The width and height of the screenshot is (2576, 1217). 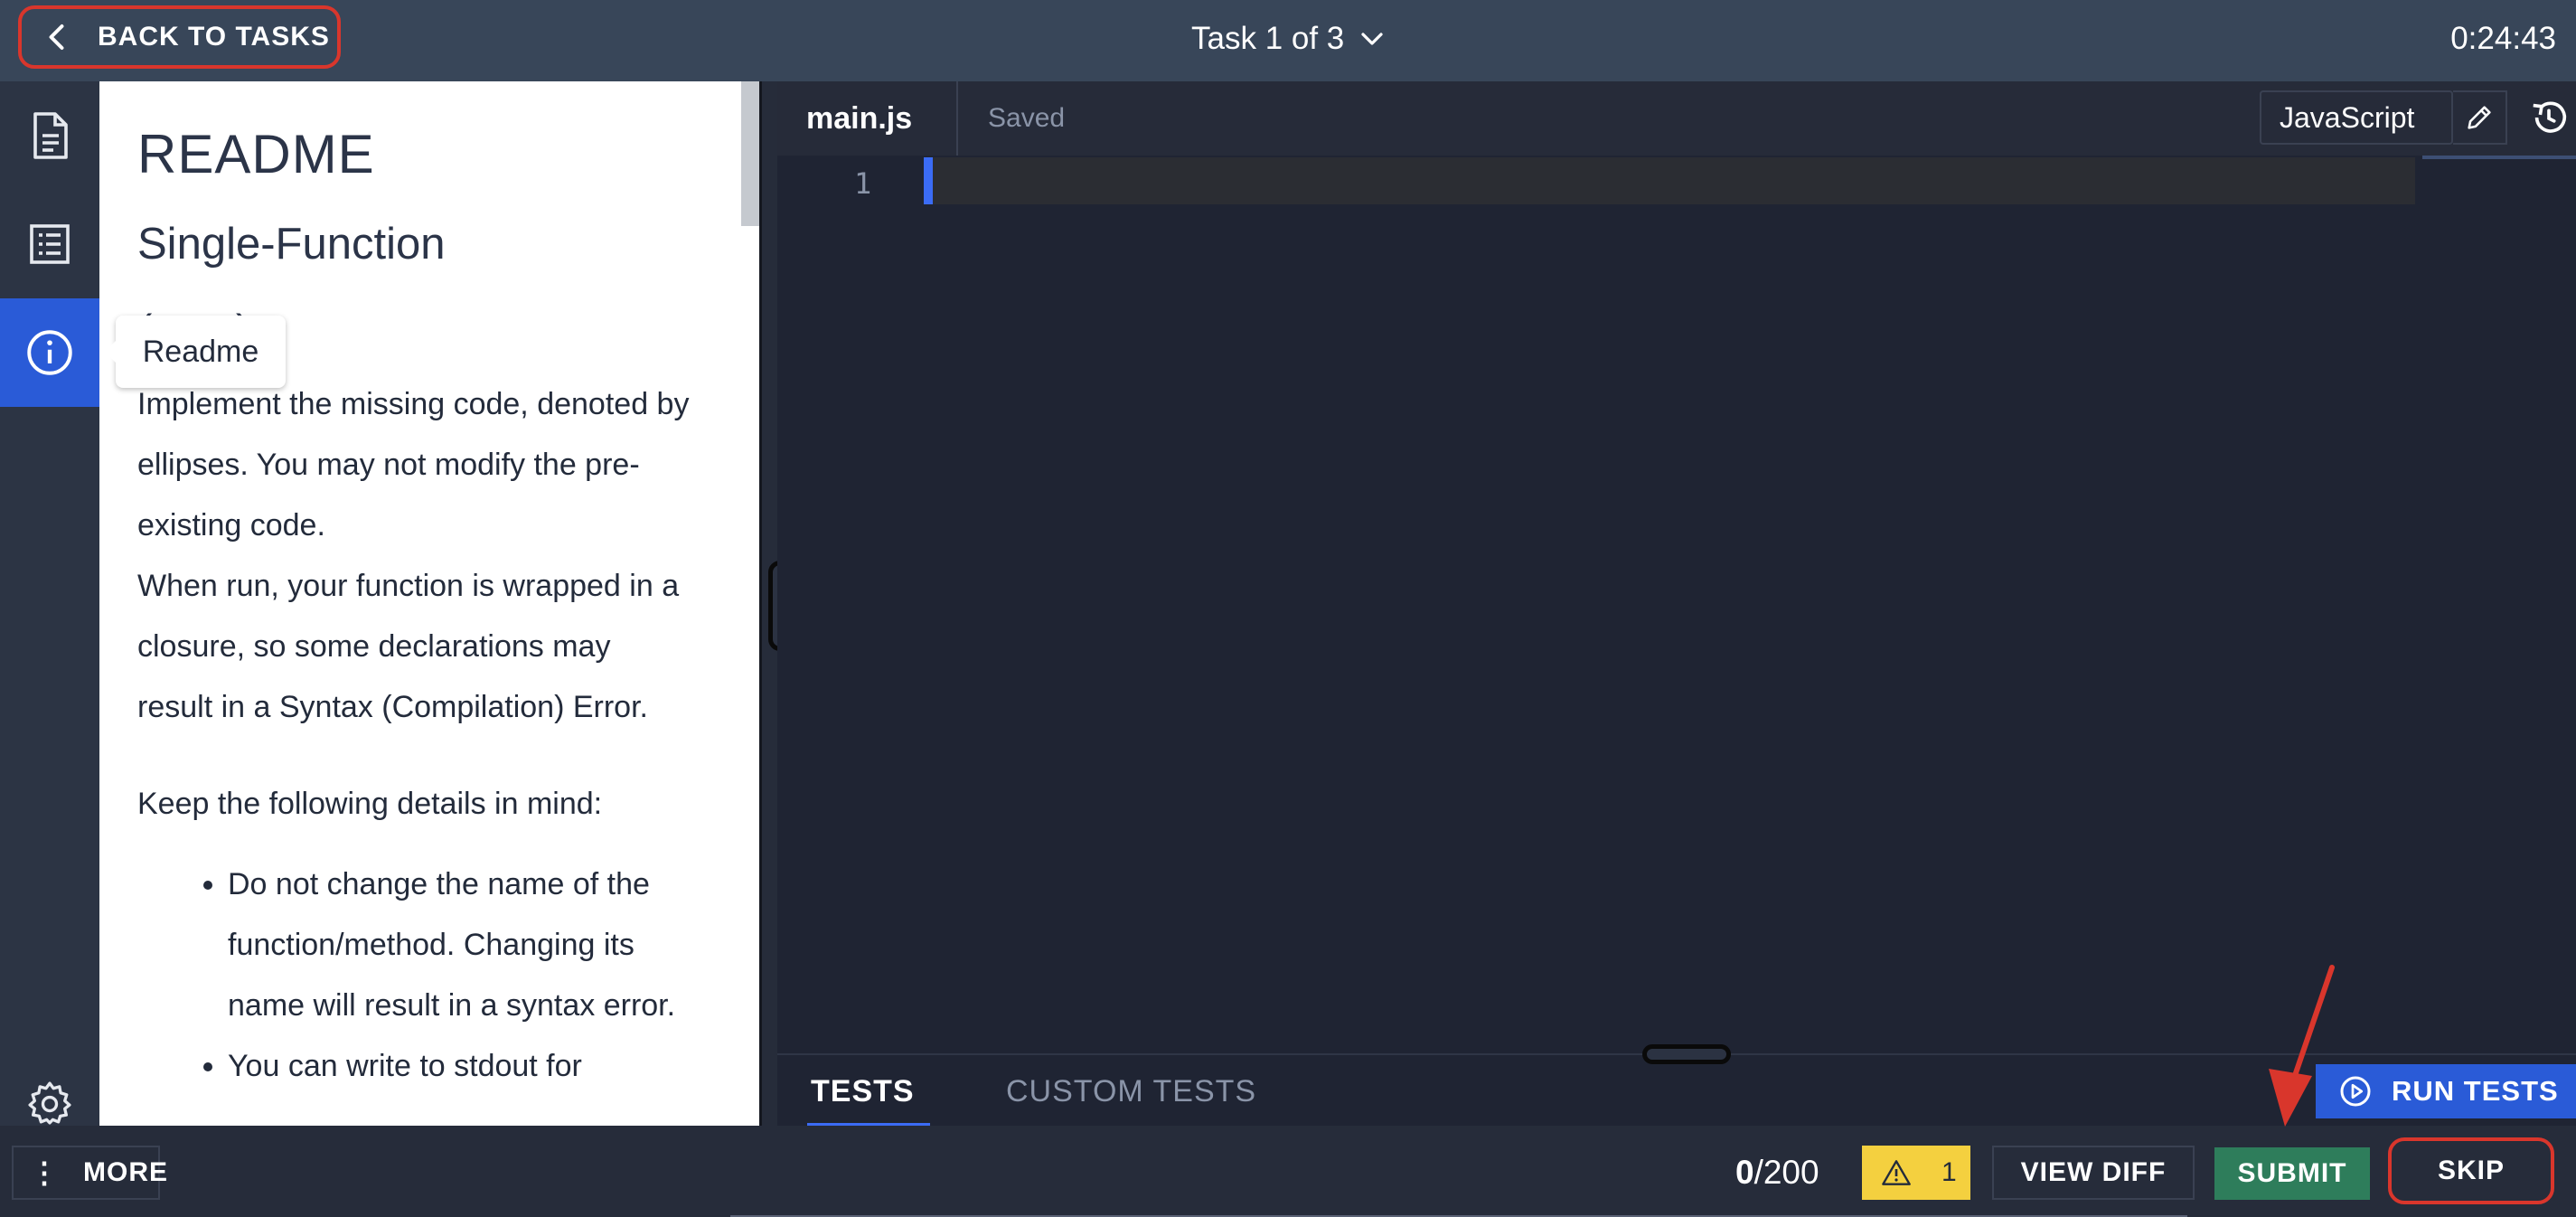 I want to click on reset-code-button, so click(x=2549, y=117).